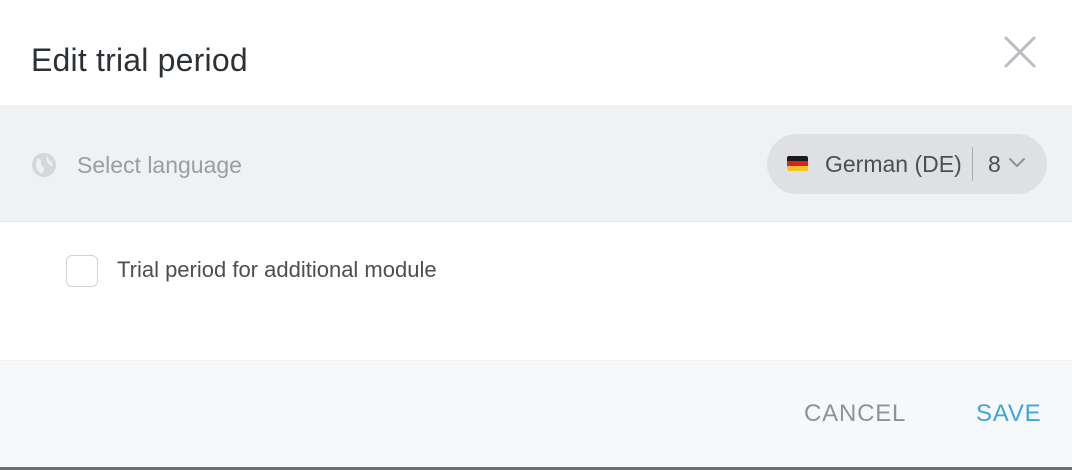 This screenshot has height=470, width=1072. What do you see at coordinates (159, 165) in the screenshot?
I see `select-language-label: Select language` at bounding box center [159, 165].